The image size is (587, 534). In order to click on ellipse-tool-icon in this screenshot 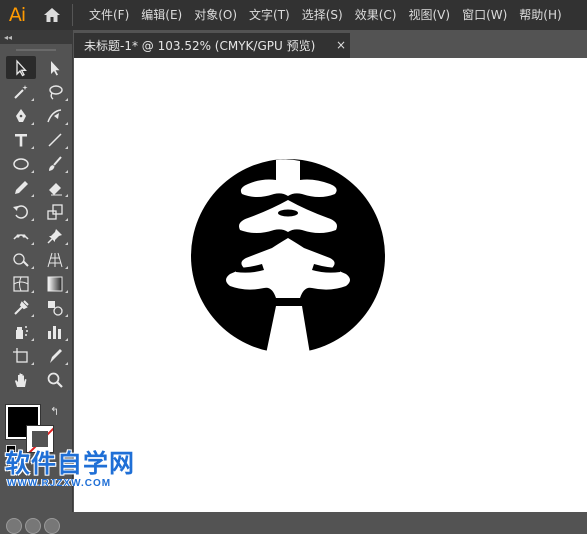, I will do `click(21, 163)`.